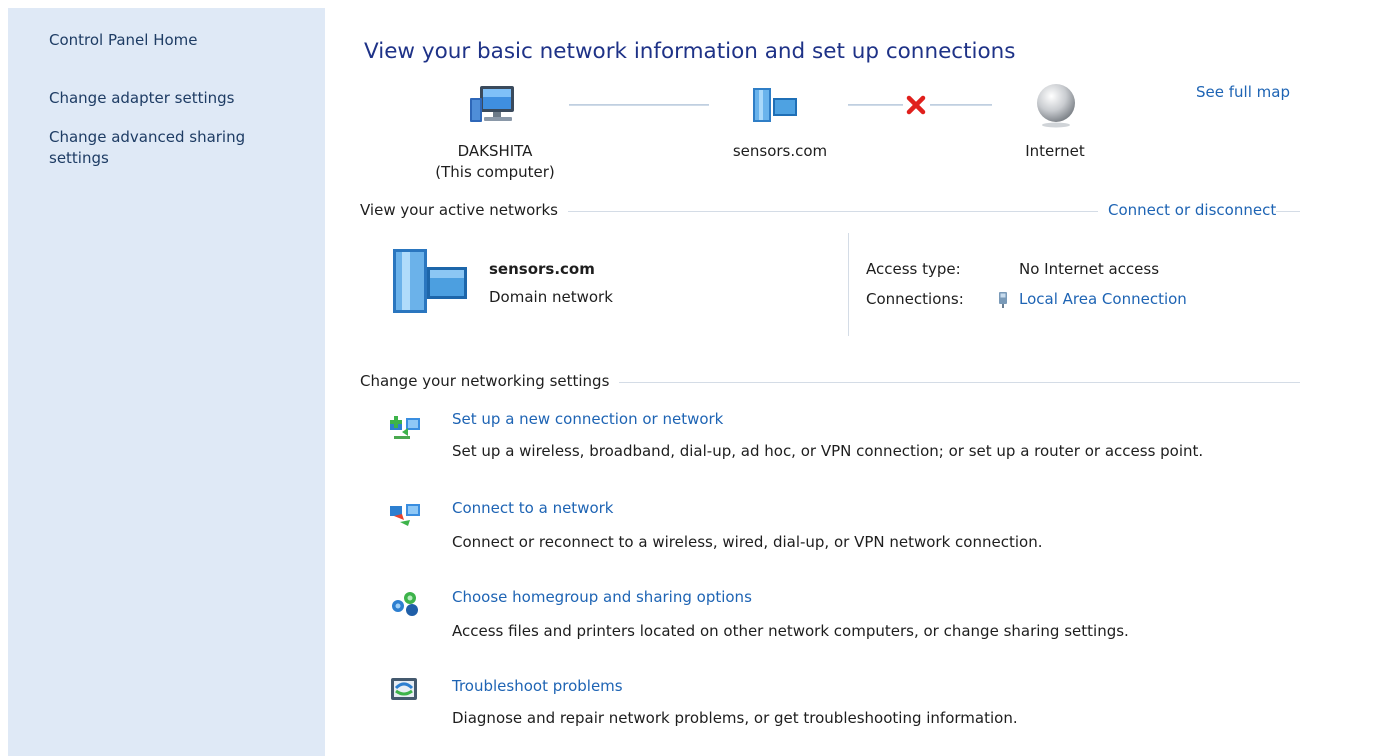  I want to click on connect-or-disconnect-link: Connect or disconnect, so click(1187, 210).